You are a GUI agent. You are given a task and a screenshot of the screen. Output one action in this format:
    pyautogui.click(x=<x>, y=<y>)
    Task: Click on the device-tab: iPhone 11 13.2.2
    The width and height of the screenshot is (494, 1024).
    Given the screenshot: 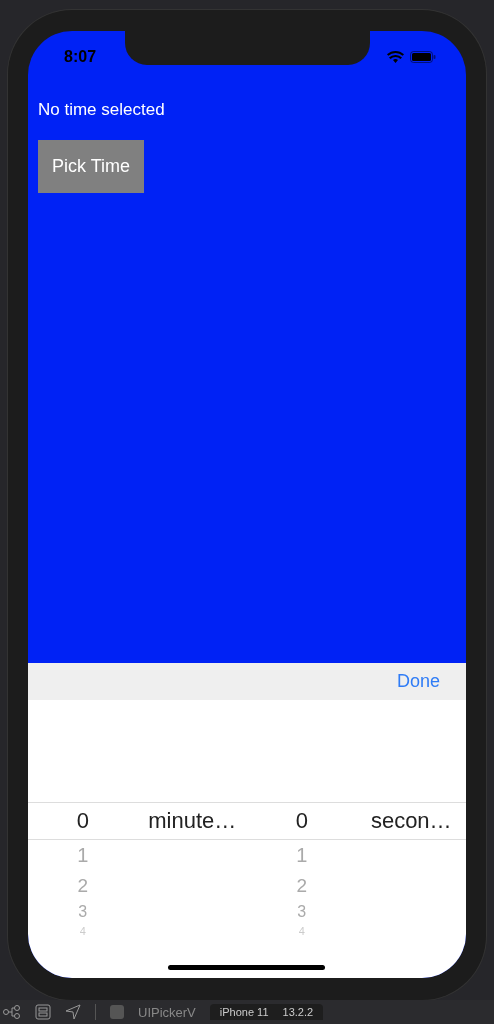 What is the action you would take?
    pyautogui.click(x=266, y=1012)
    